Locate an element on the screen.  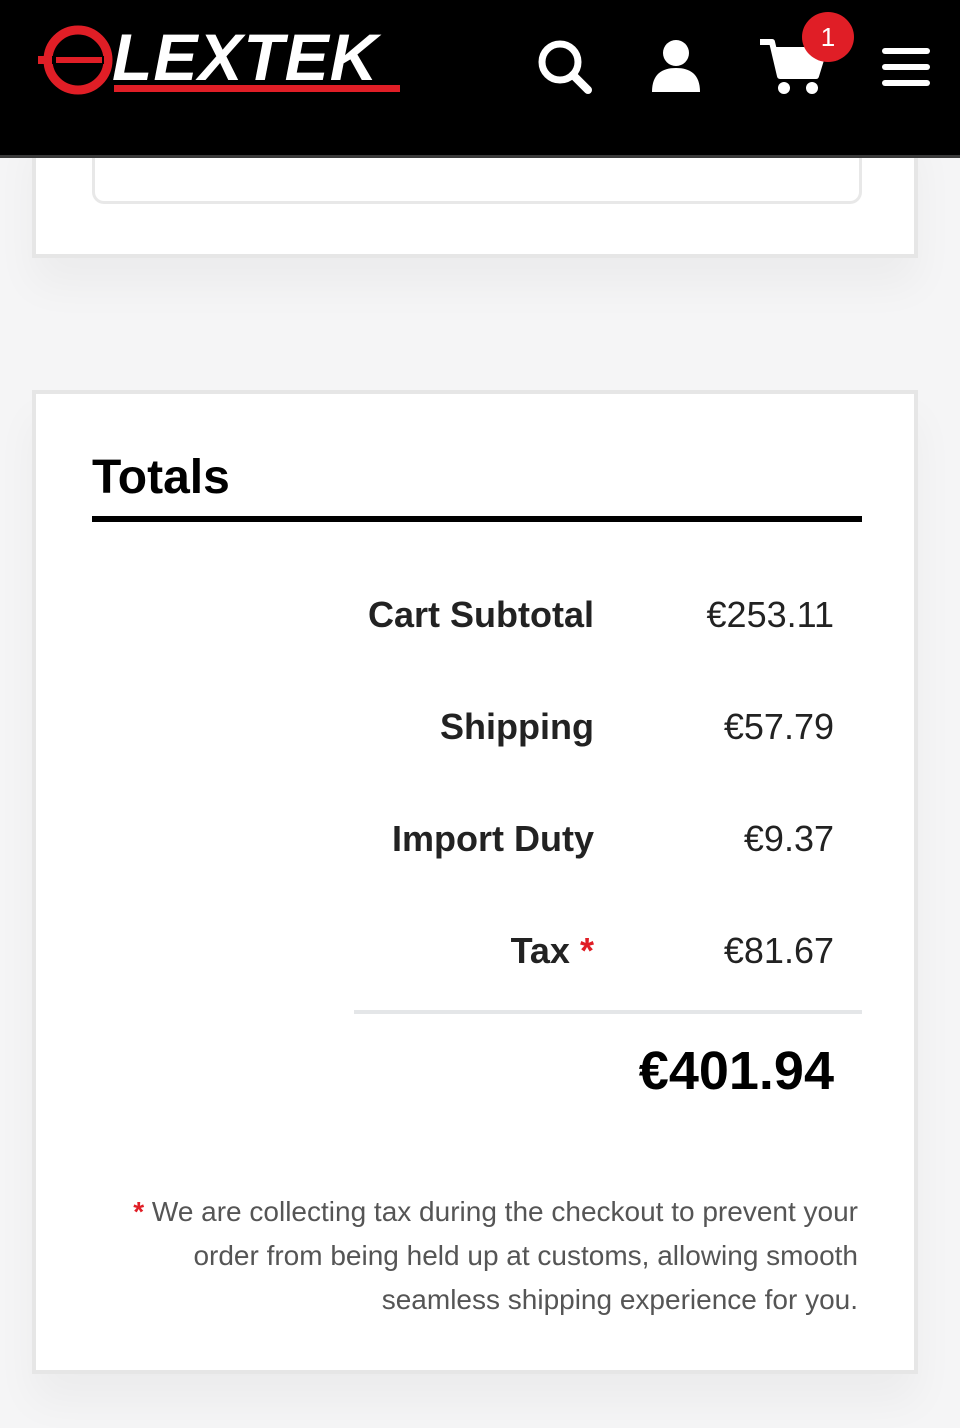
user-icon is located at coordinates (676, 66).